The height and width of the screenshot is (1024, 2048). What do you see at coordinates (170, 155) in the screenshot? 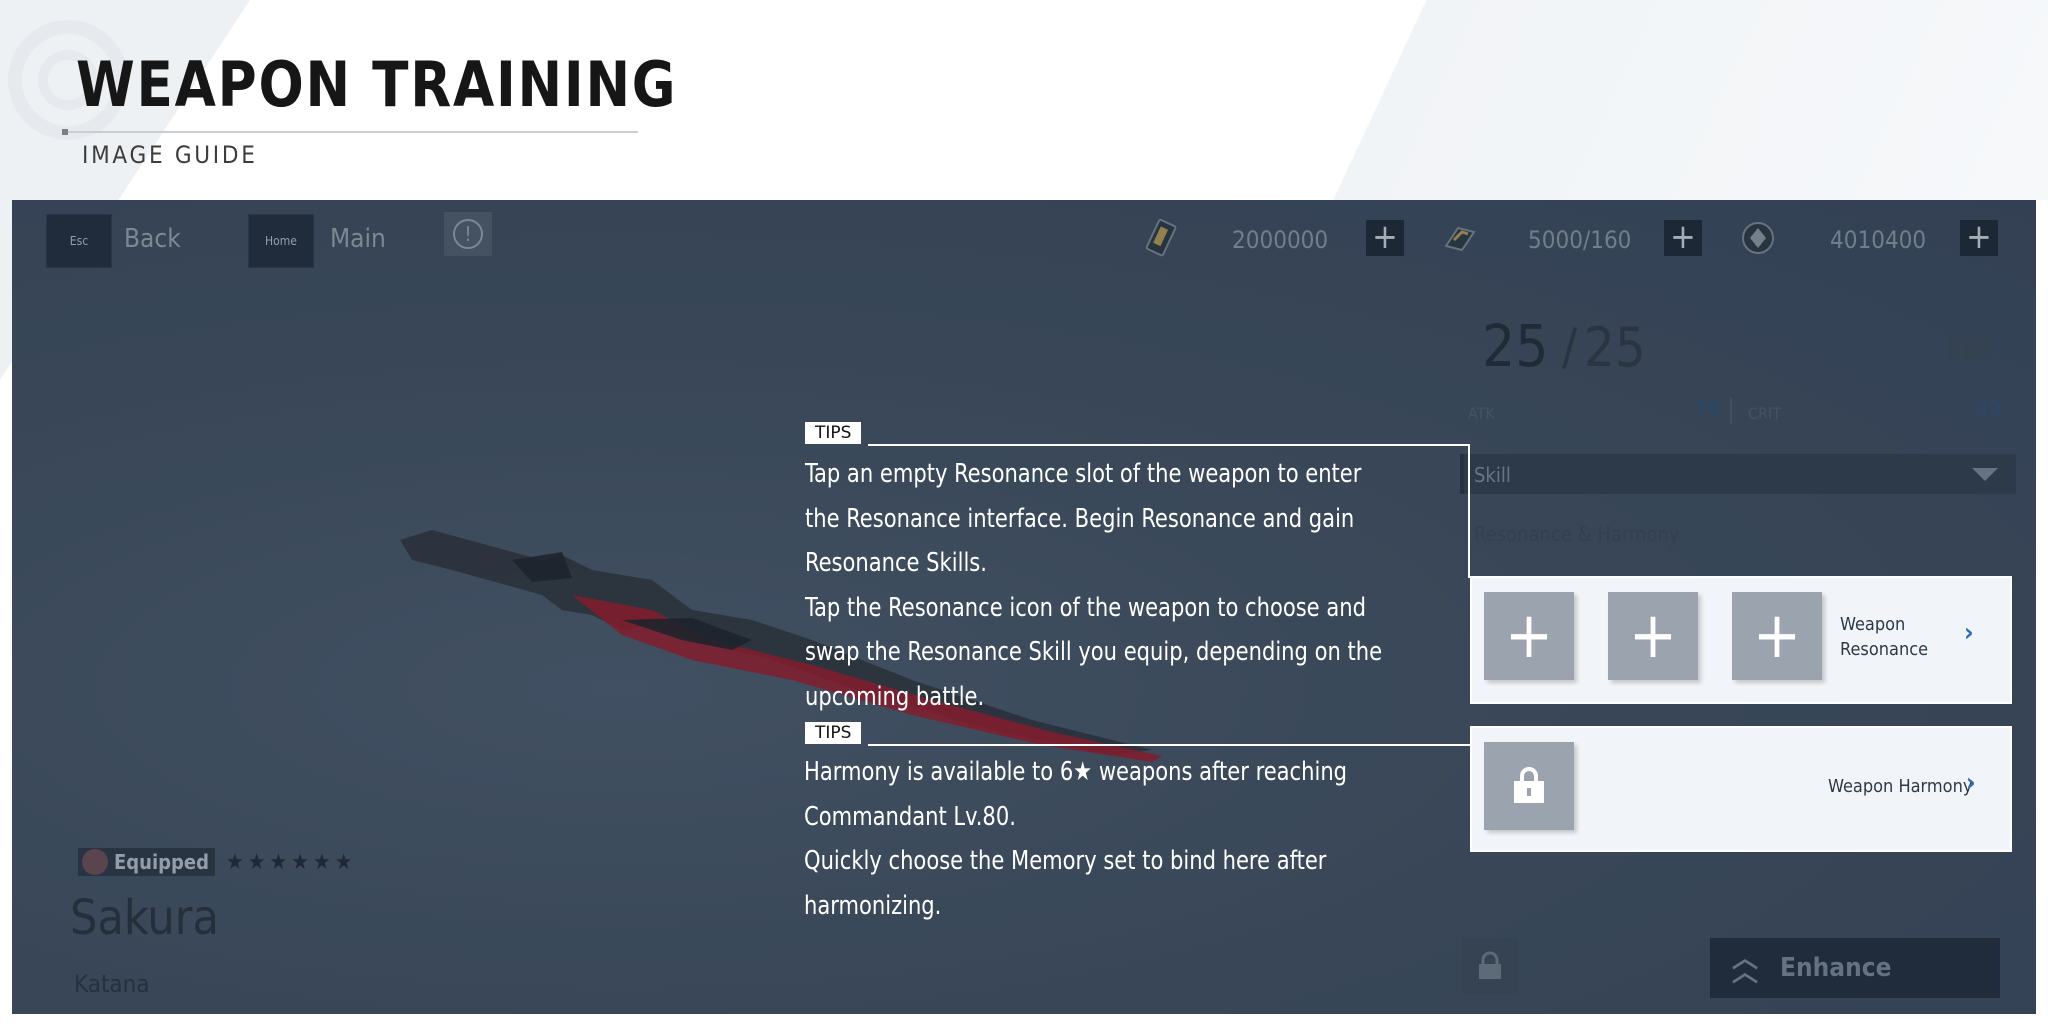
I see `page-subtitle: IMAGE GUIDE` at bounding box center [170, 155].